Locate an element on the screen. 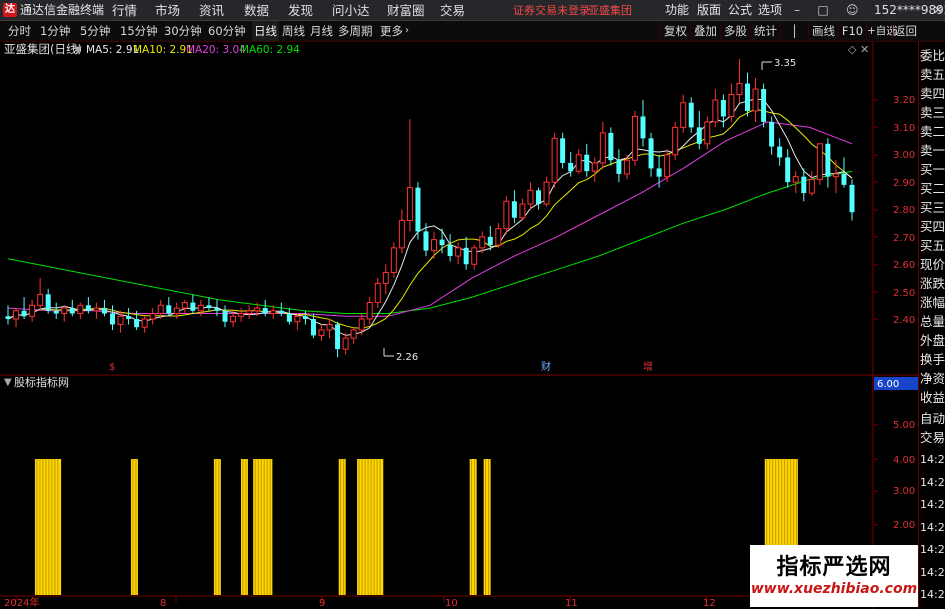 The image size is (945, 609). panel-item-earnings: 收益 is located at coordinates (932, 397).